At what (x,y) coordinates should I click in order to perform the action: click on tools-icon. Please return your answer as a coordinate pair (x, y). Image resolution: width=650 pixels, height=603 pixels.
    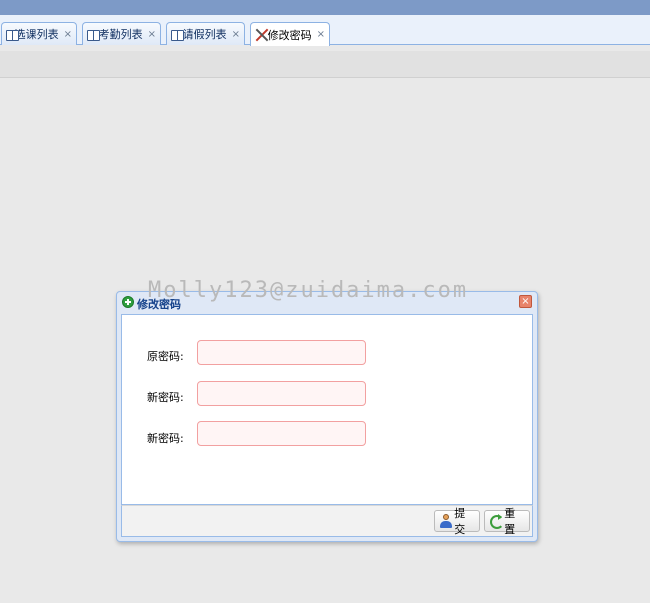
    Looking at the image, I should click on (260, 35).